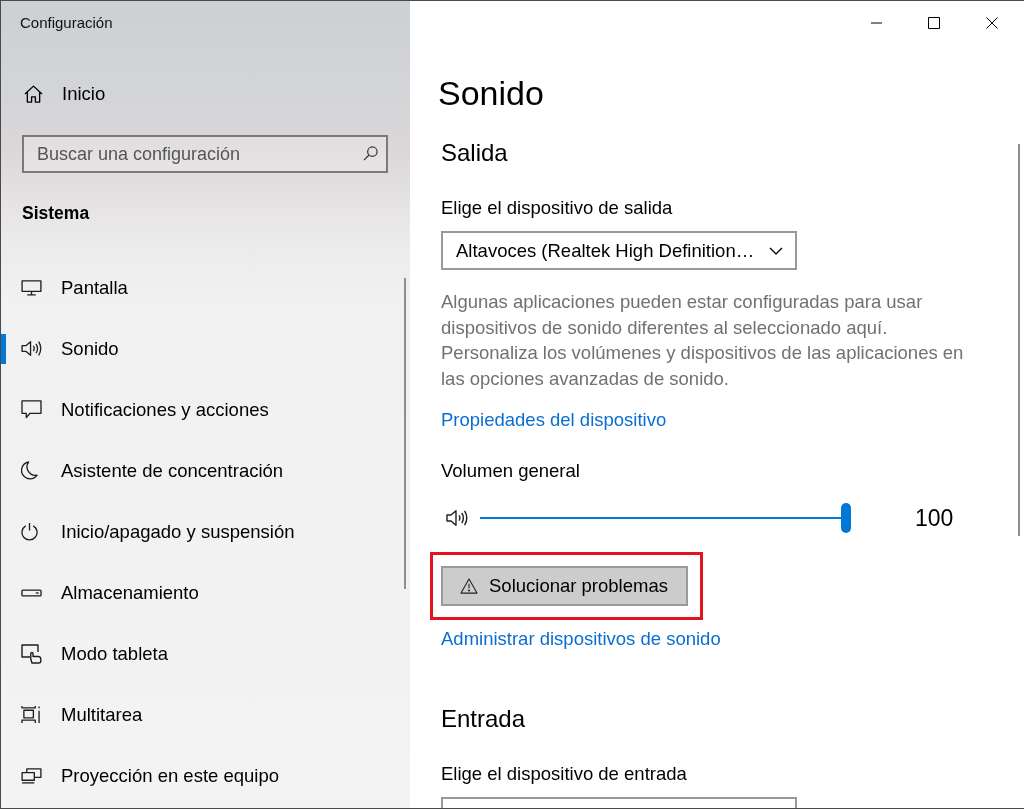  Describe the element at coordinates (934, 518) in the screenshot. I see `volume-value: 100` at that location.